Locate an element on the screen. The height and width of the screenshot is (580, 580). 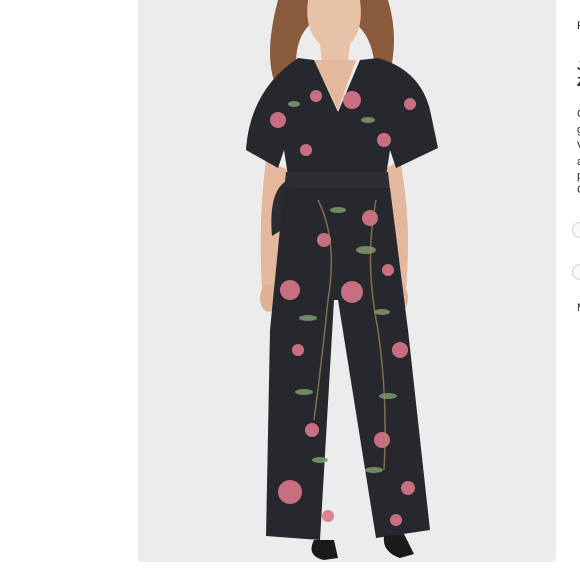
product-info-panel: F J Z C g V a p C M is located at coordinates (573, 290).